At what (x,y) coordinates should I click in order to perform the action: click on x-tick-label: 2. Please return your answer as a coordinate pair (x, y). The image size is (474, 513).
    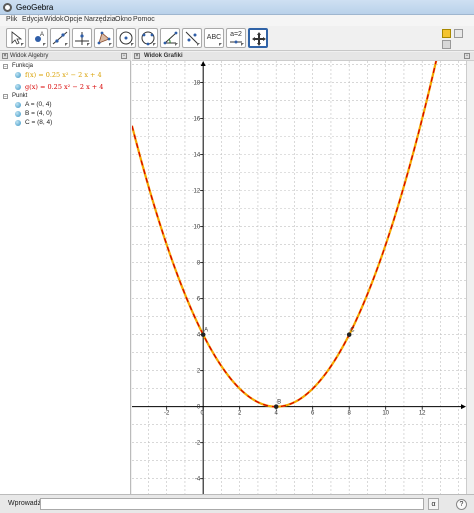
    Looking at the image, I should click on (240, 414).